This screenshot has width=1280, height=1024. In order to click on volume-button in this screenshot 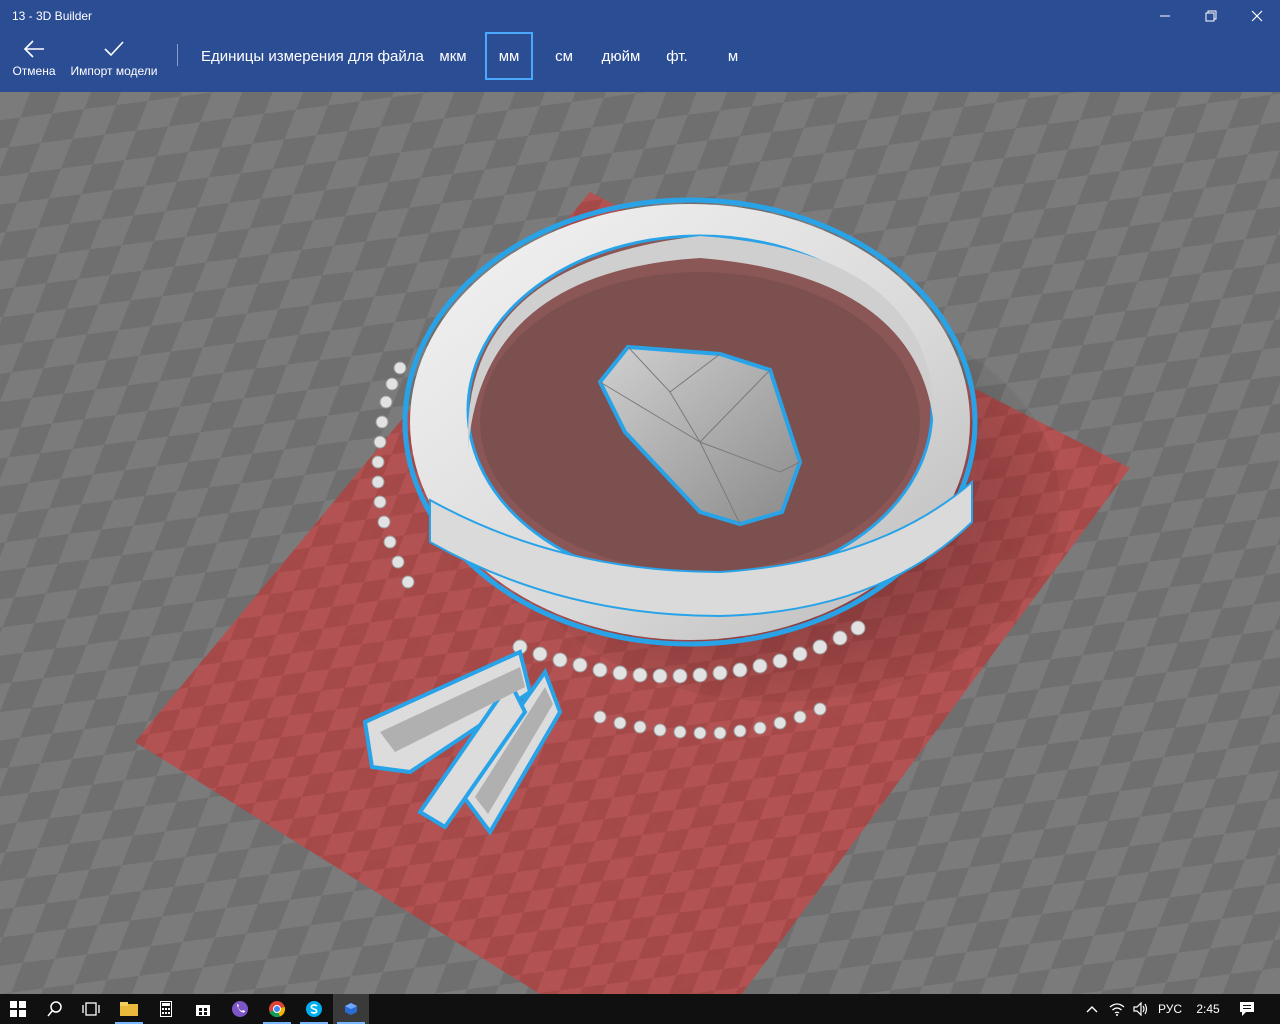, I will do `click(1141, 1009)`.